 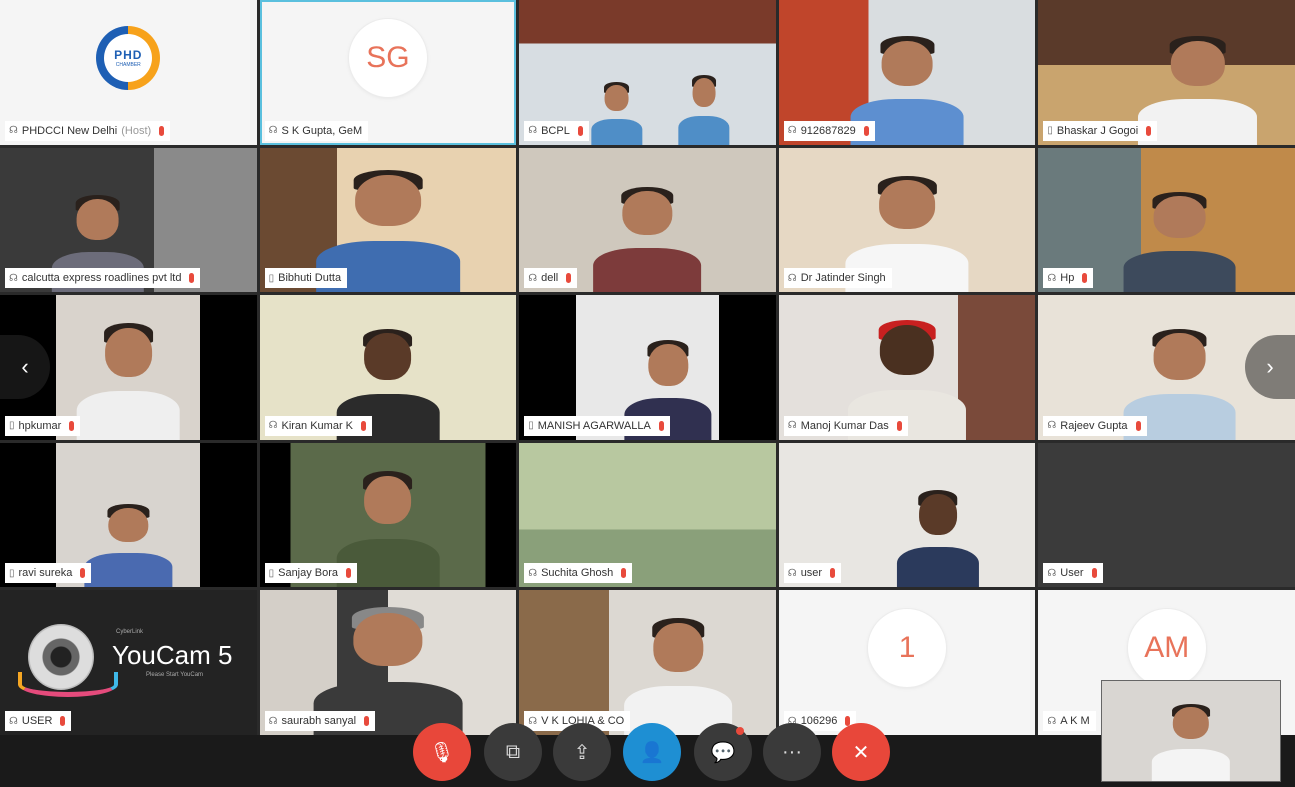 I want to click on participant-name-label: ☊ Hp, so click(x=1068, y=278).